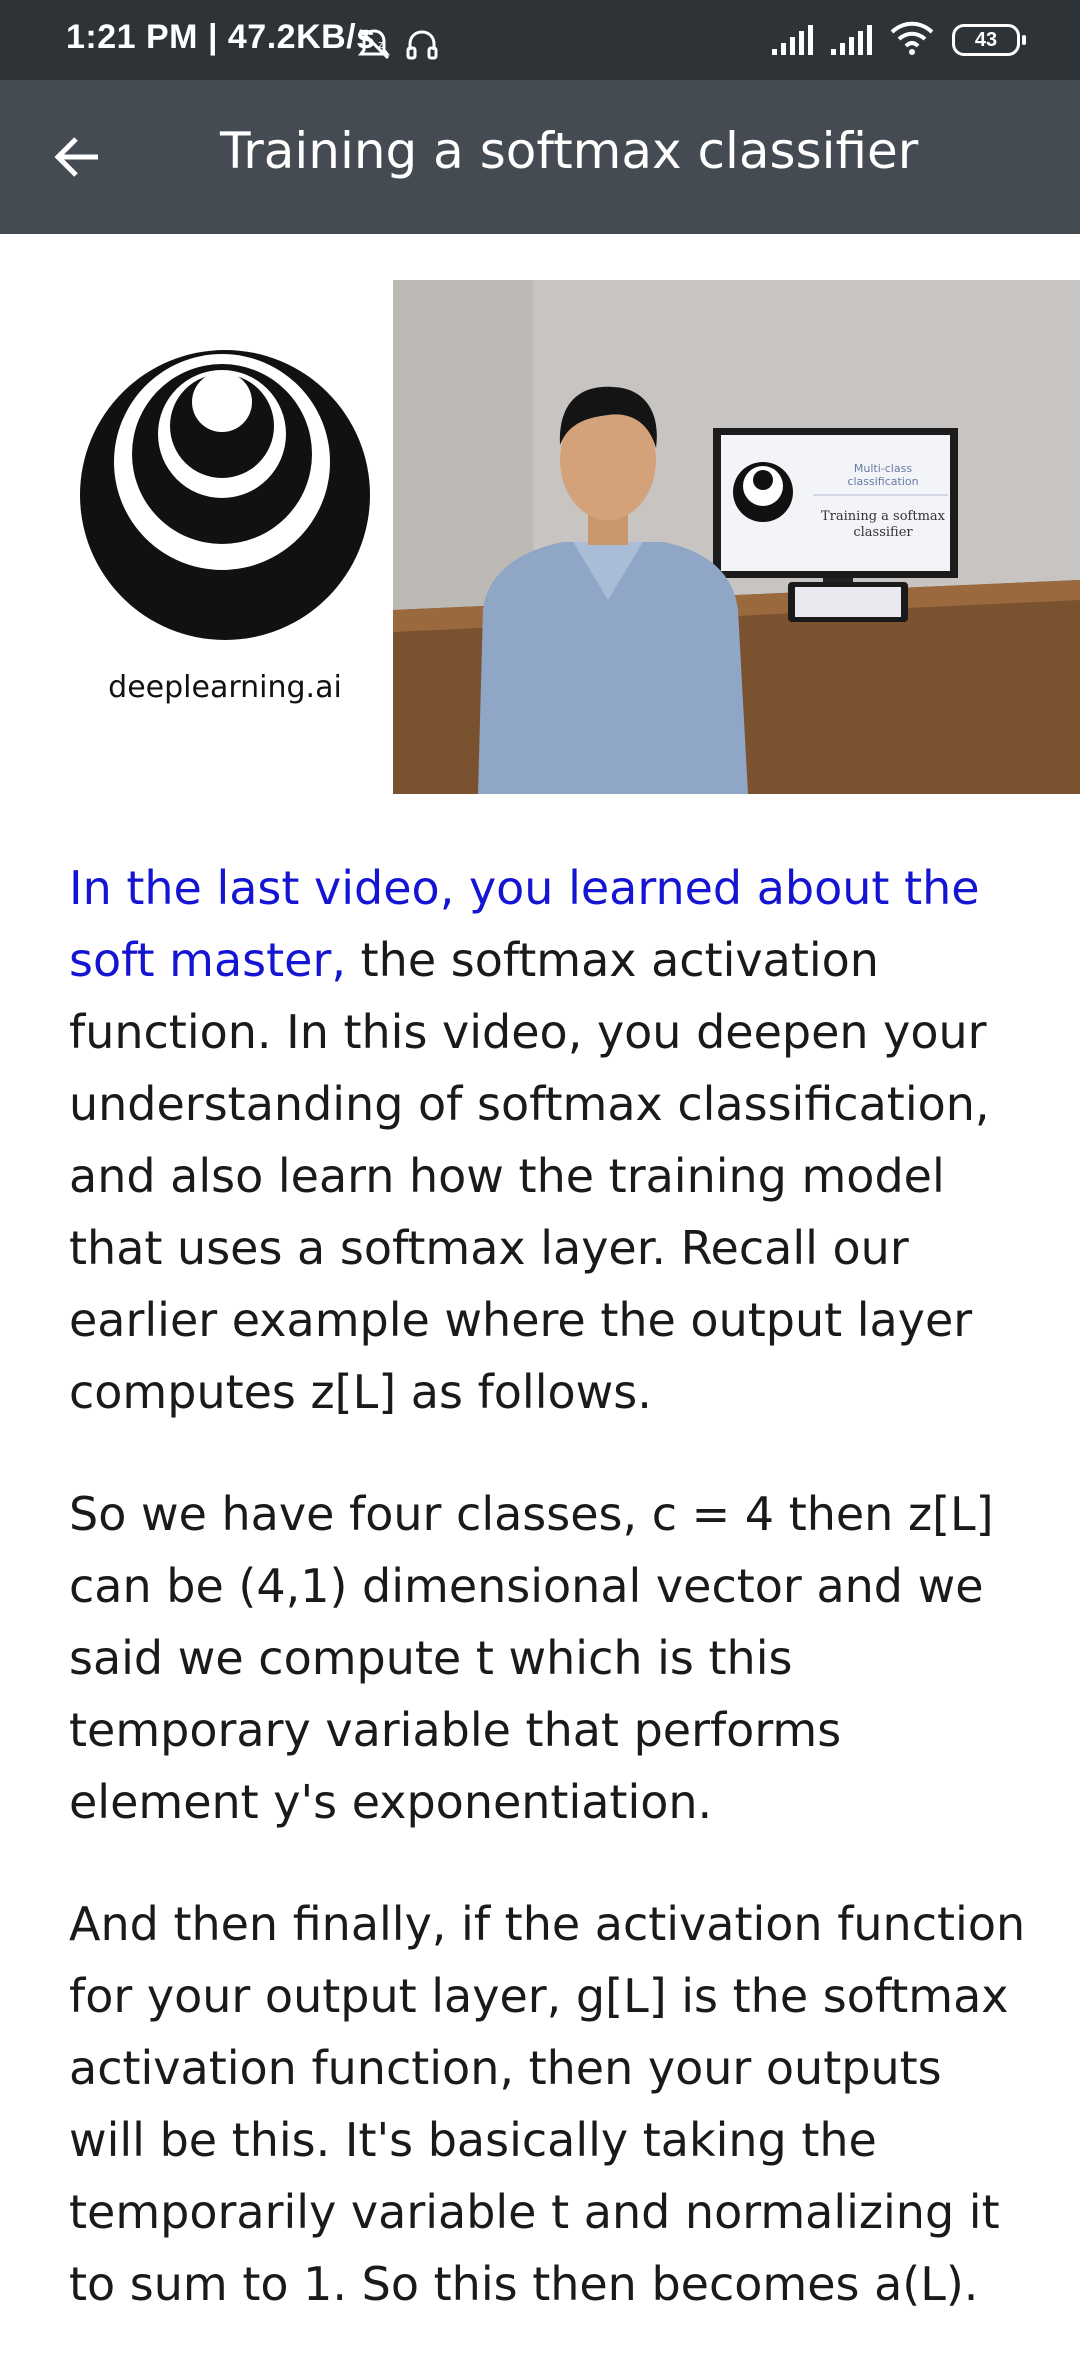 The width and height of the screenshot is (1080, 2370). I want to click on battery-level: 43, so click(986, 40).